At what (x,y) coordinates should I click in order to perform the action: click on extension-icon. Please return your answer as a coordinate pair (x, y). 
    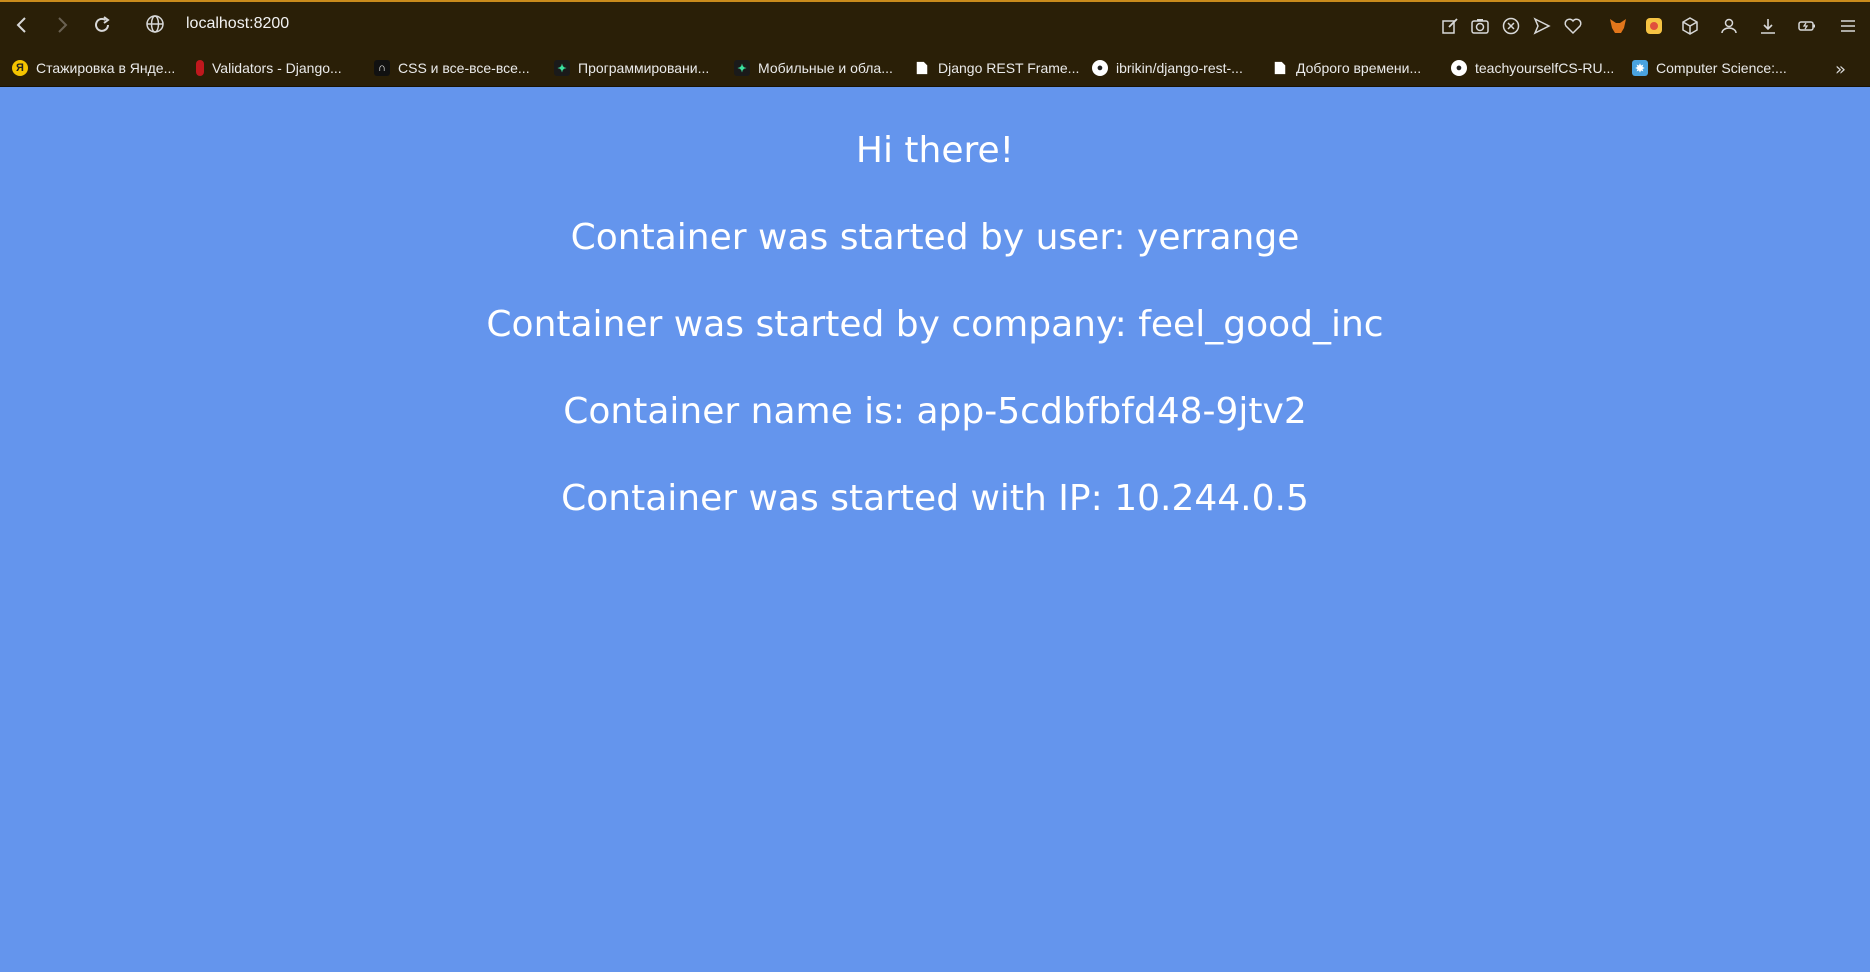
    Looking at the image, I should click on (1654, 26).